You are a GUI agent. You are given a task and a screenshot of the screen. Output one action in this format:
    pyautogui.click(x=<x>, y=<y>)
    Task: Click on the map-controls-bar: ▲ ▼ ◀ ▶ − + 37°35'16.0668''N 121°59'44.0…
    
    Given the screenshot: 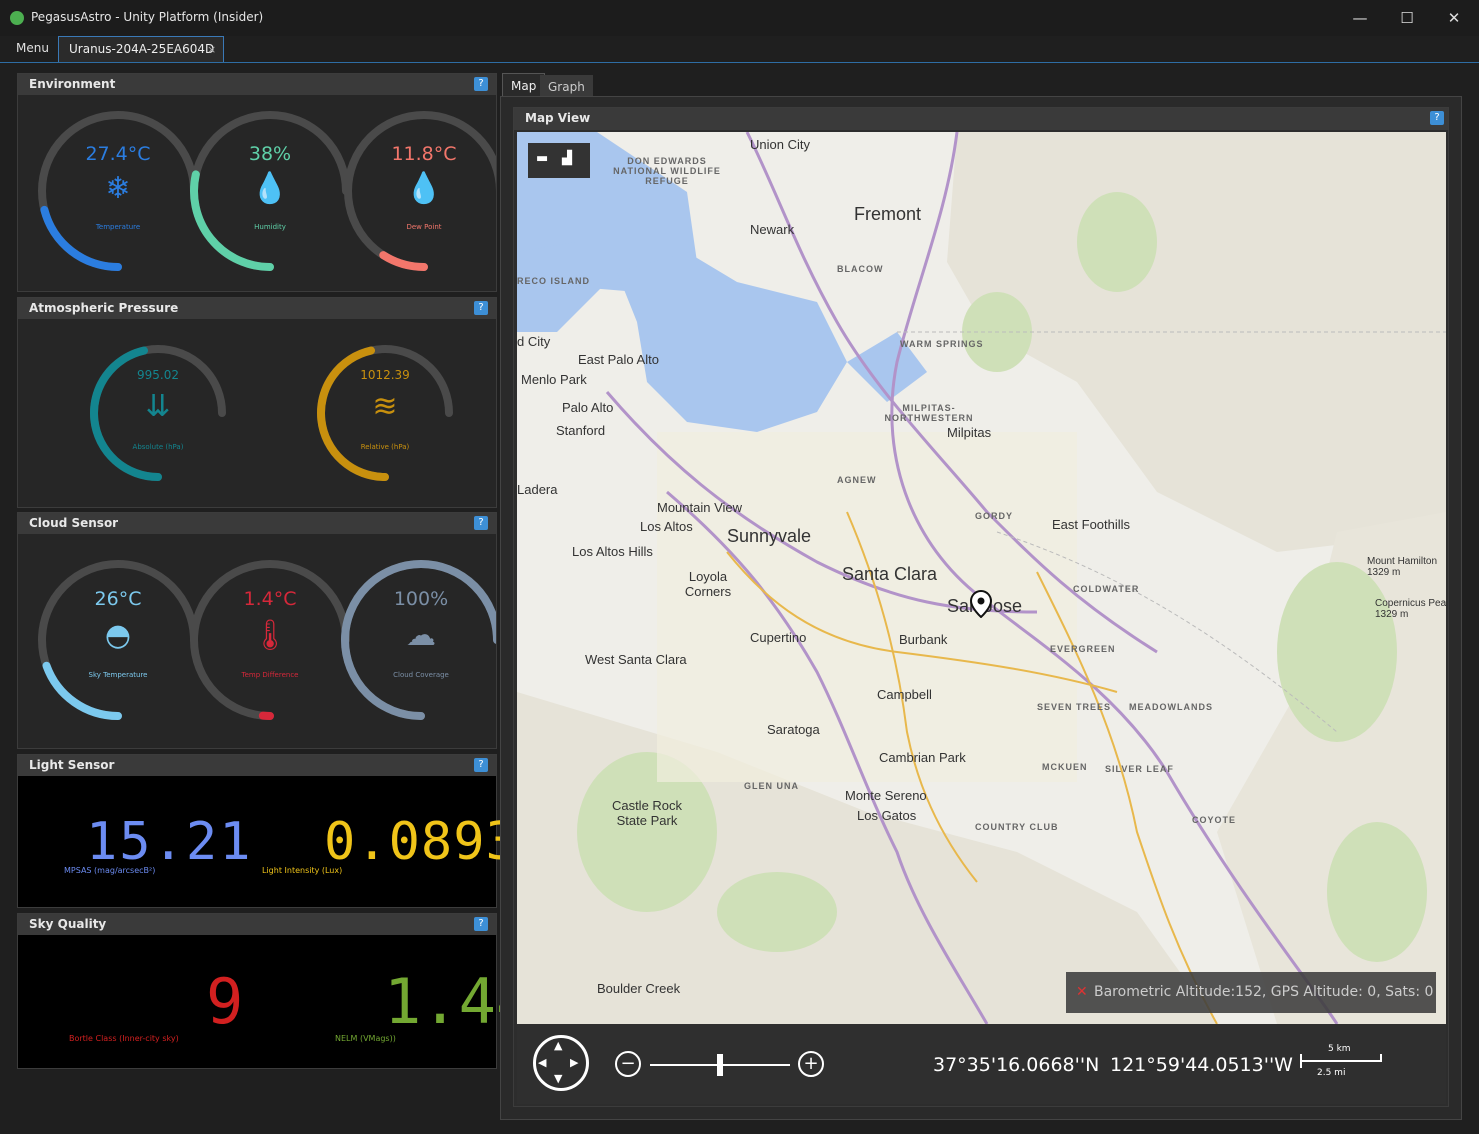 What is the action you would take?
    pyautogui.click(x=981, y=1064)
    